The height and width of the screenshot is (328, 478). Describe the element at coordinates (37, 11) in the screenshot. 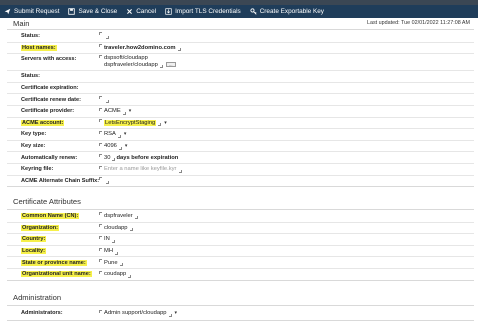

I see `submit-request-label: Submit Request` at that location.